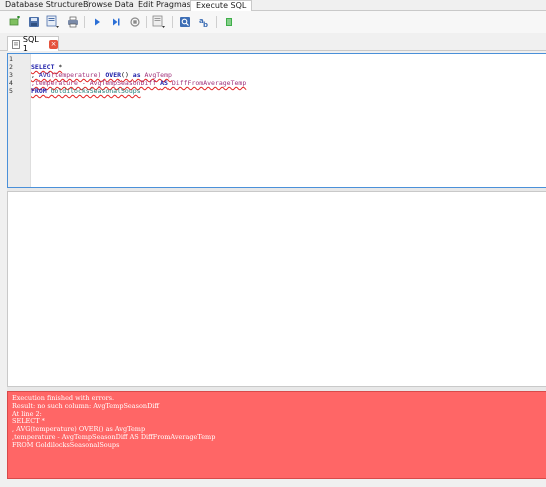 The image size is (546, 487). I want to click on tab-sql-1: SQL 1 ×, so click(33, 44).